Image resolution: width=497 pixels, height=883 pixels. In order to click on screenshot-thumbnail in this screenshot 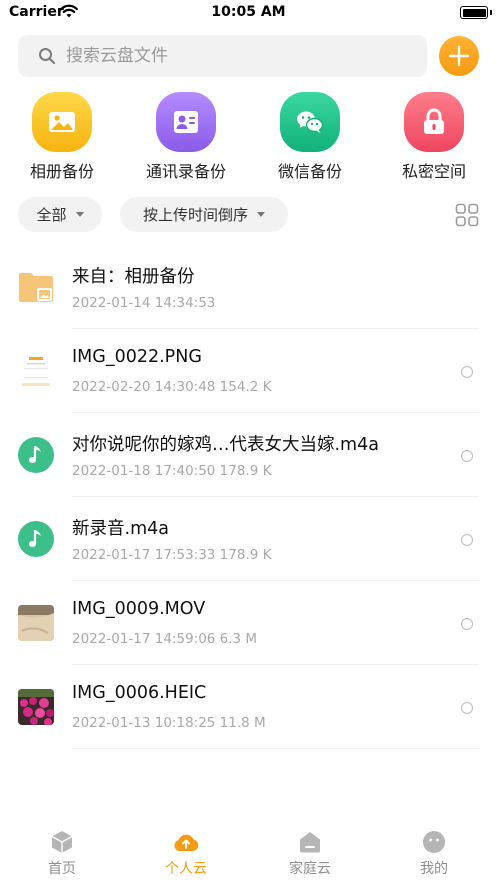, I will do `click(36, 371)`.